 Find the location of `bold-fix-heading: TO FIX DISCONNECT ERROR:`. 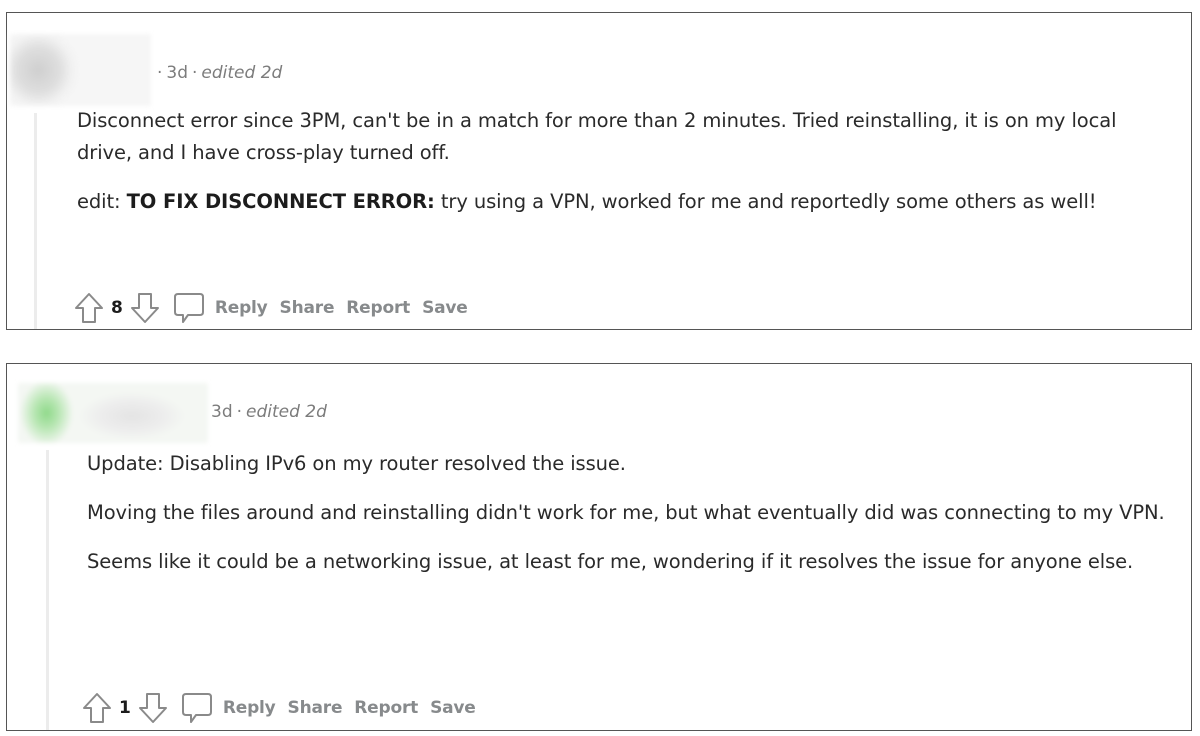

bold-fix-heading: TO FIX DISCONNECT ERROR: is located at coordinates (280, 201).